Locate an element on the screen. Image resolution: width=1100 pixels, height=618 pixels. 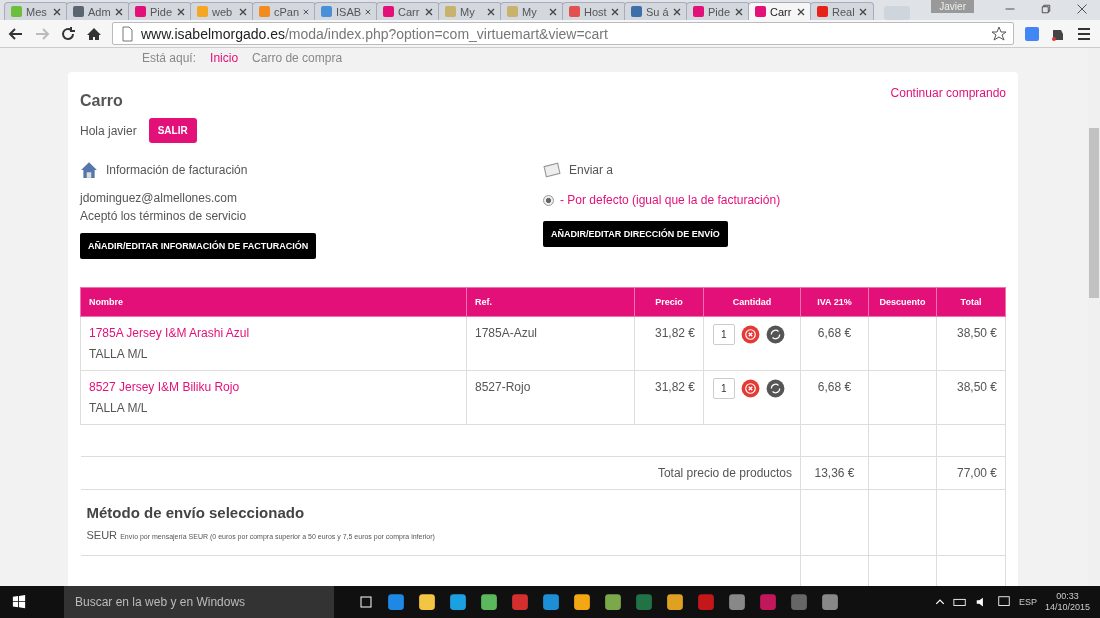
product-link: 1785A Jersey I&M Arashi Azul is located at coordinates (273, 333).